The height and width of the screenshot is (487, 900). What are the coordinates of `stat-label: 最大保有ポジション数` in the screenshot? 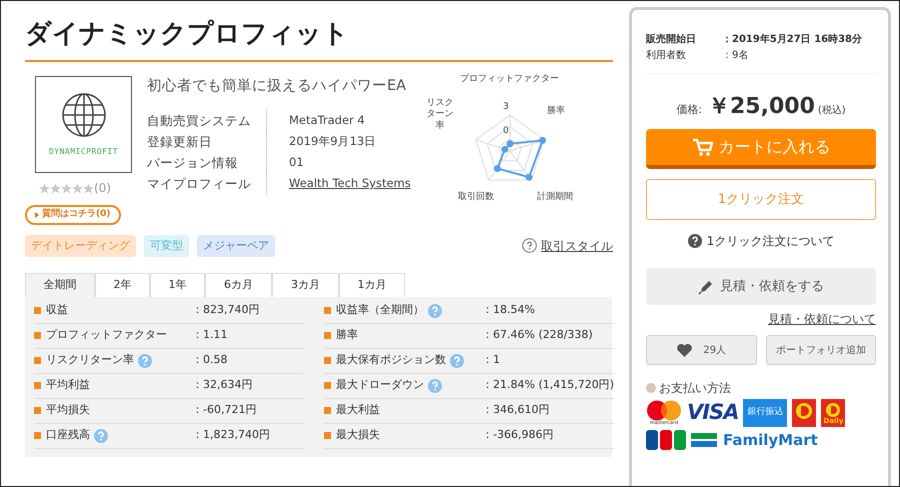 It's located at (391, 360).